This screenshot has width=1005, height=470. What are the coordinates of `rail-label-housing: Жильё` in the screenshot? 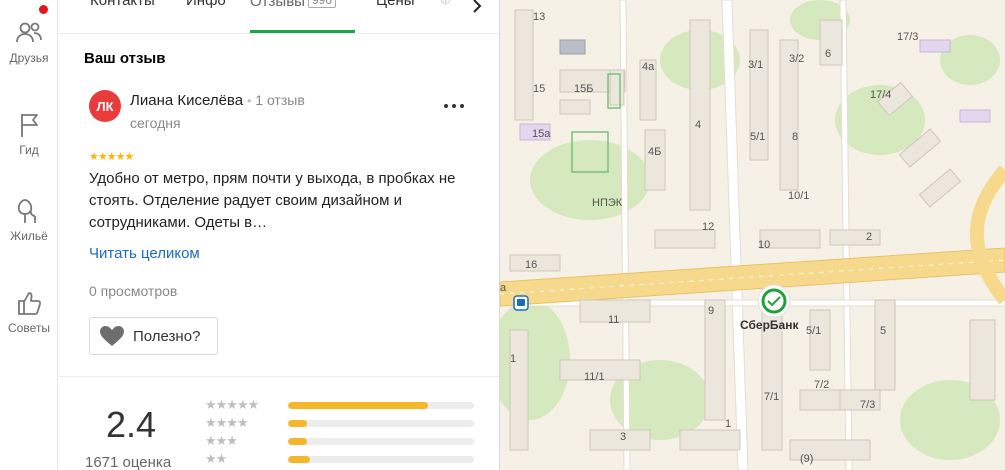 It's located at (29, 236).